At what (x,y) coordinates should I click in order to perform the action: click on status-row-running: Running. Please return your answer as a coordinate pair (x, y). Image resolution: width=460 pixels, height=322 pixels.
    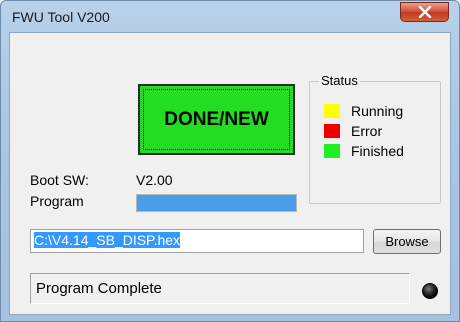
    Looking at the image, I should click on (363, 111).